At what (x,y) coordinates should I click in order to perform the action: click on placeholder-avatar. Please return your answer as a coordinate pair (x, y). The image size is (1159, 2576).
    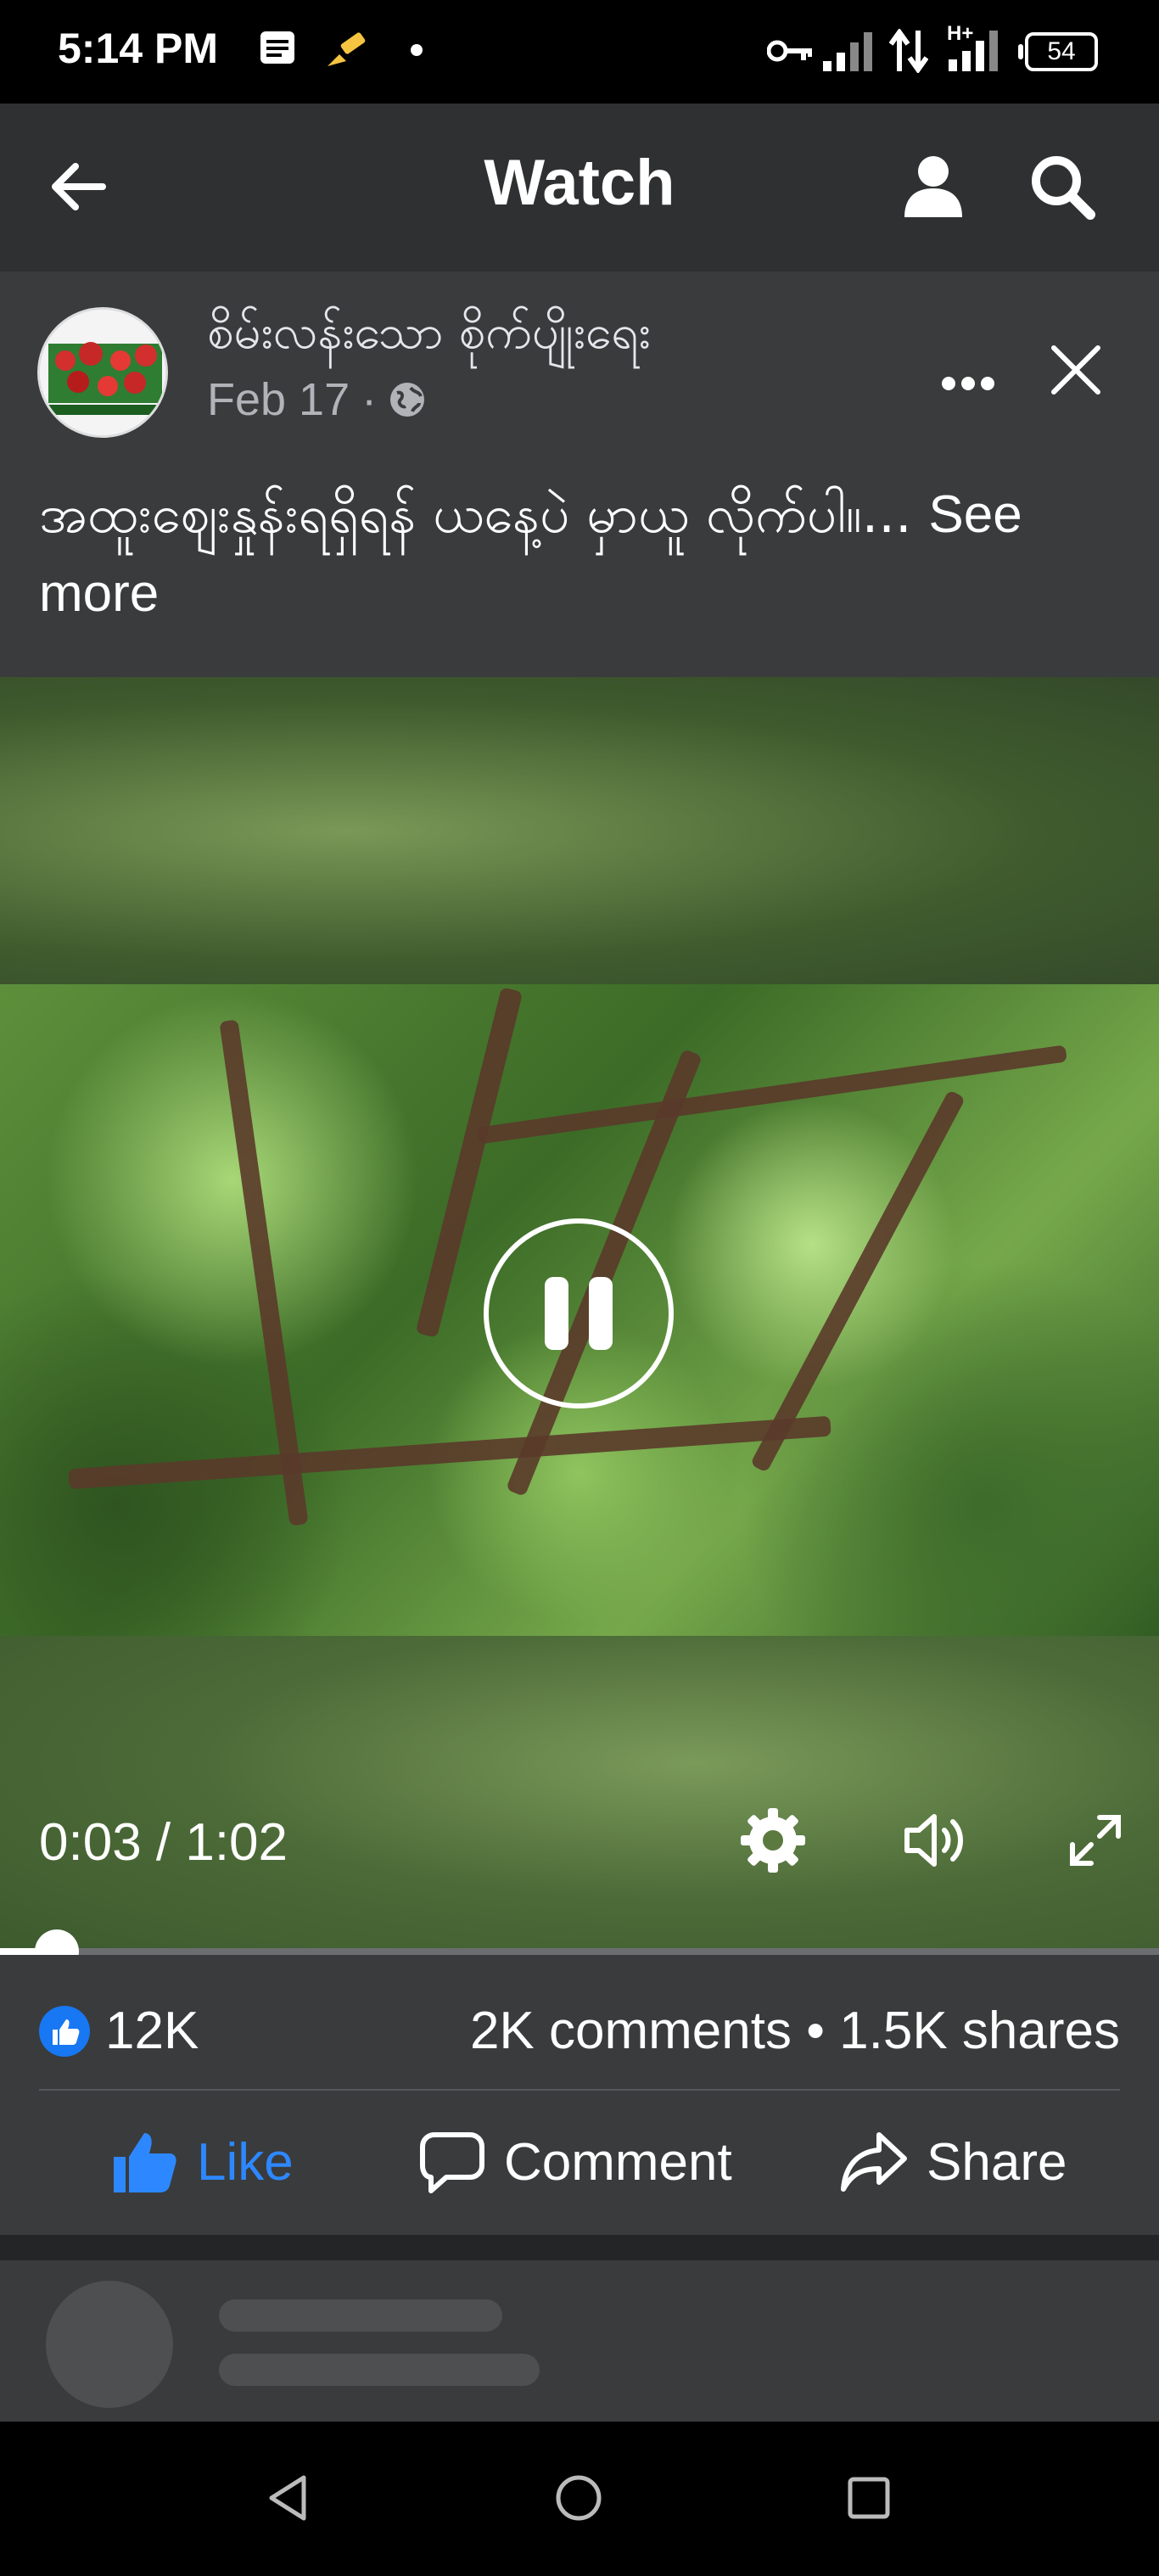
    Looking at the image, I should click on (109, 2344).